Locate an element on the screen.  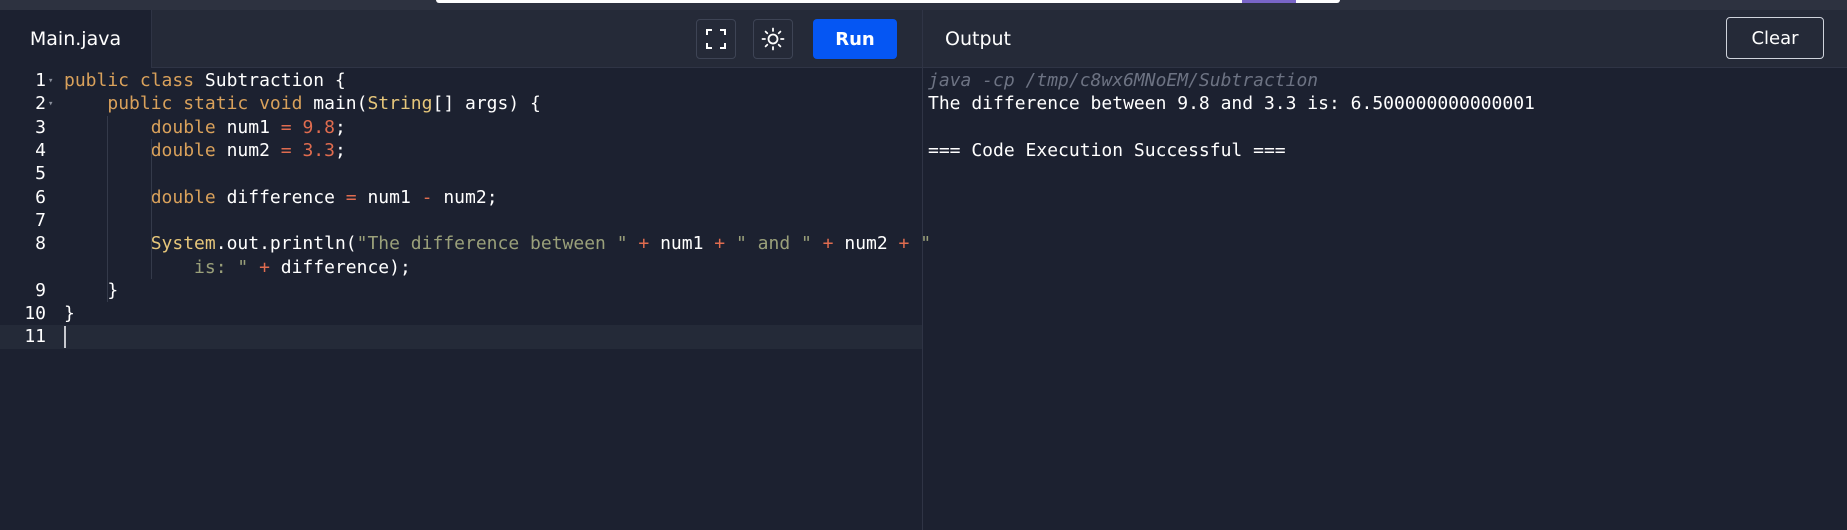
code-text: public static void main(String[] args) { is located at coordinates (324, 104).